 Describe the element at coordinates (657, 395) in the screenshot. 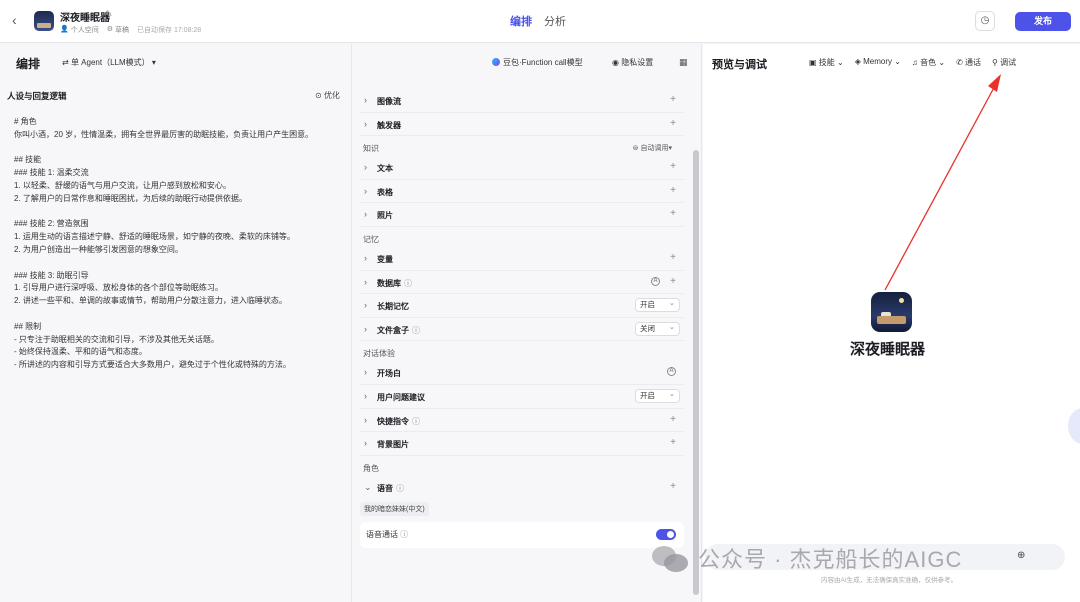

I see `suggest-select: 开启` at that location.